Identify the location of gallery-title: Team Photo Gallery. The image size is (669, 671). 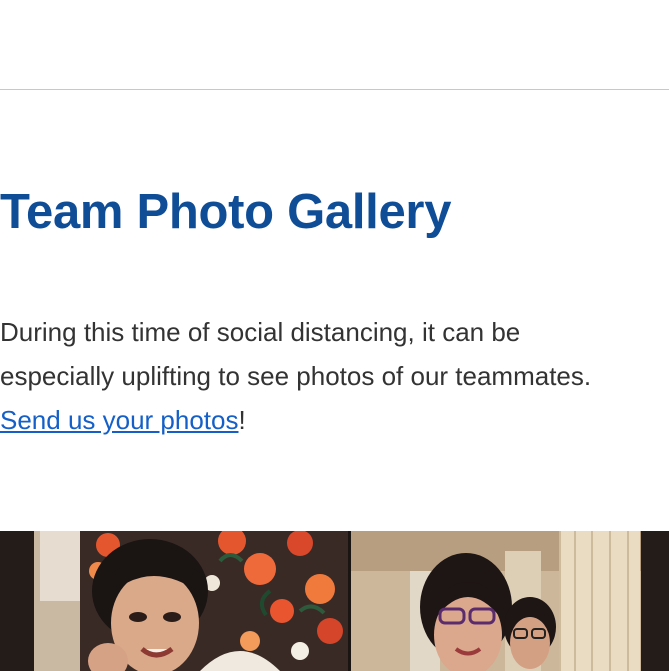
(226, 212).